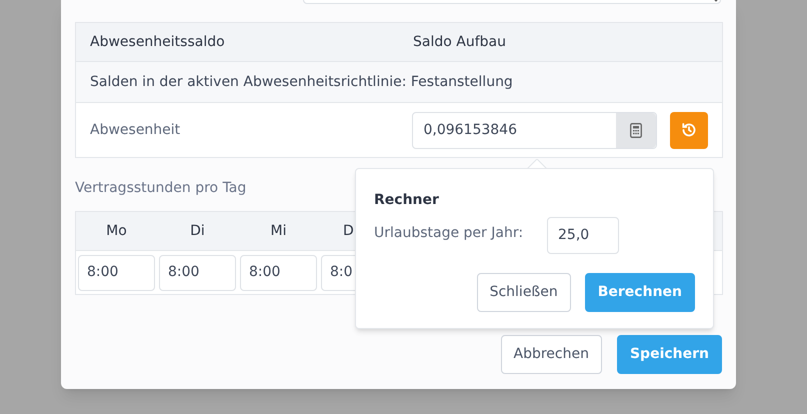  I want to click on column-header: Abwesenheitssaldo, so click(158, 42).